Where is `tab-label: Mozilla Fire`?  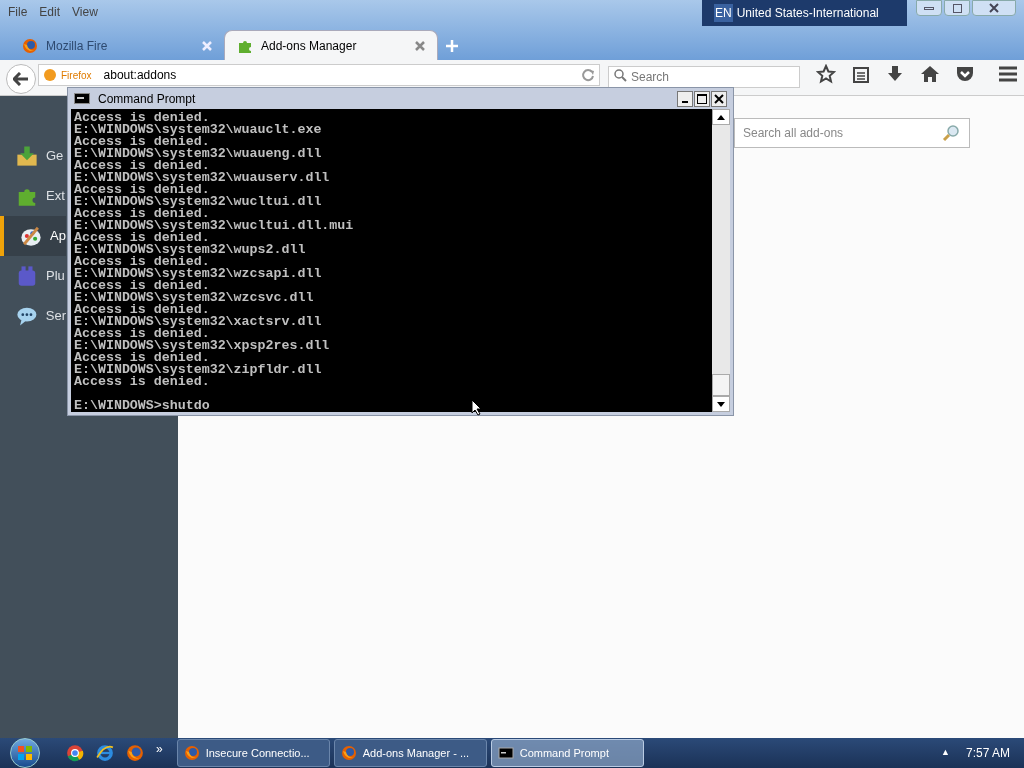
tab-label: Mozilla Fire is located at coordinates (77, 46).